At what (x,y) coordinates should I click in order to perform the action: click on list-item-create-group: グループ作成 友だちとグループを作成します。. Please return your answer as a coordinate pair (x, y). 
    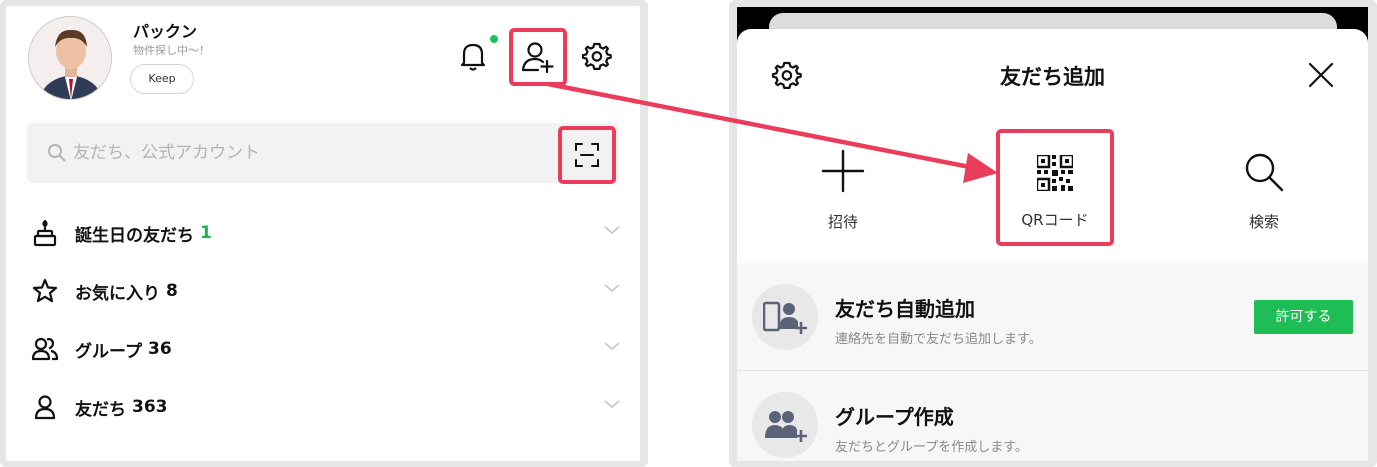
    Looking at the image, I should click on (1052, 416).